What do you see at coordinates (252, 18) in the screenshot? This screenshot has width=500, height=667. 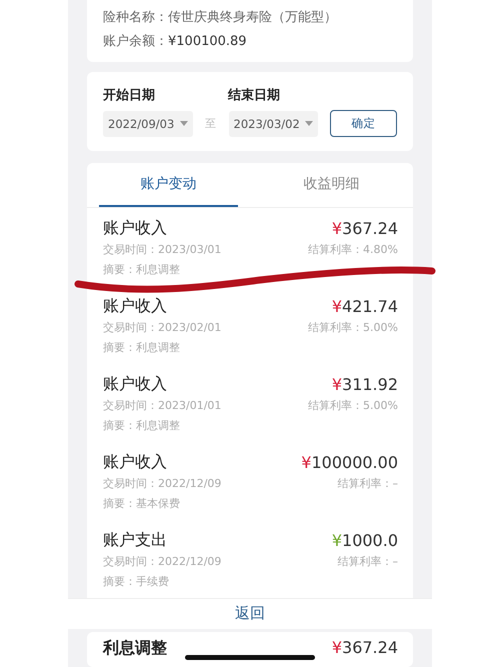 I see `policy-name: 传世庆典终身寿险（万能型）` at bounding box center [252, 18].